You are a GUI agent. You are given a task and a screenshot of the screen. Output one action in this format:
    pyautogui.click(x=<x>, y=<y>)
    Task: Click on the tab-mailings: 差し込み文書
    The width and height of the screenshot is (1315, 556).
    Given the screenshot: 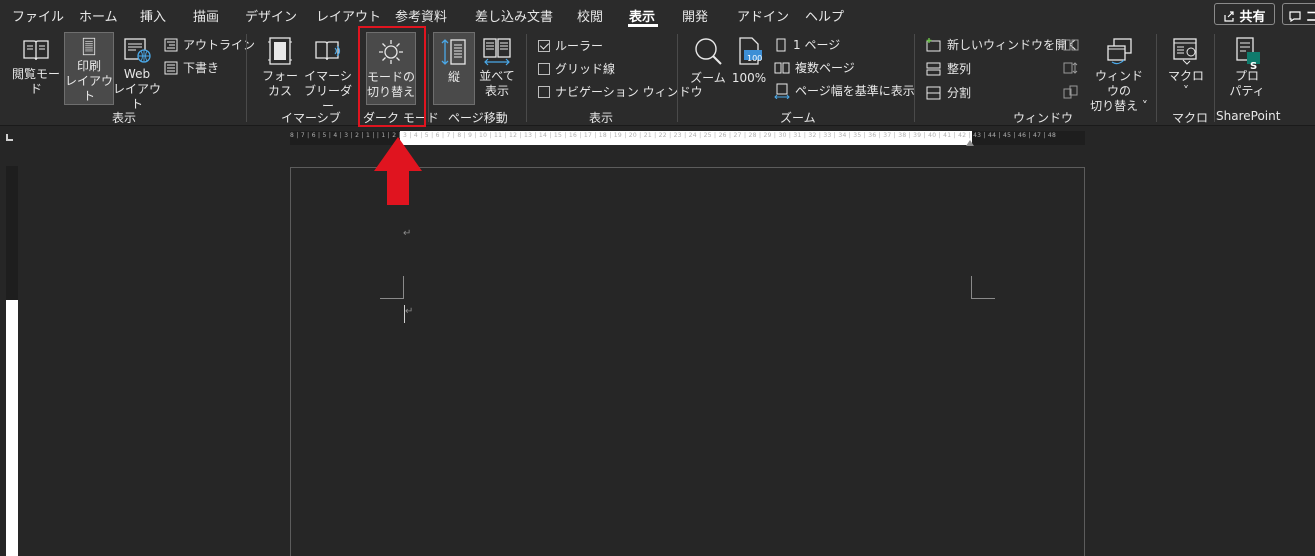 What is the action you would take?
    pyautogui.click(x=514, y=15)
    